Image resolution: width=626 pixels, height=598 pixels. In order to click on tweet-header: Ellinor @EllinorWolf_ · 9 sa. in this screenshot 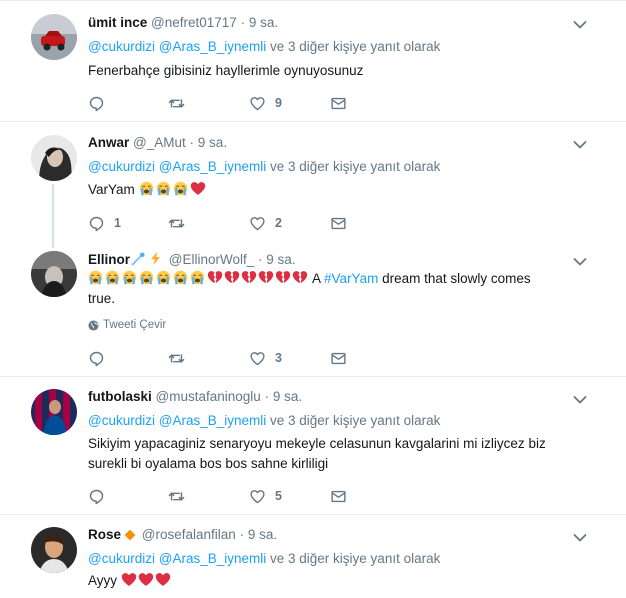, I will do `click(192, 259)`.